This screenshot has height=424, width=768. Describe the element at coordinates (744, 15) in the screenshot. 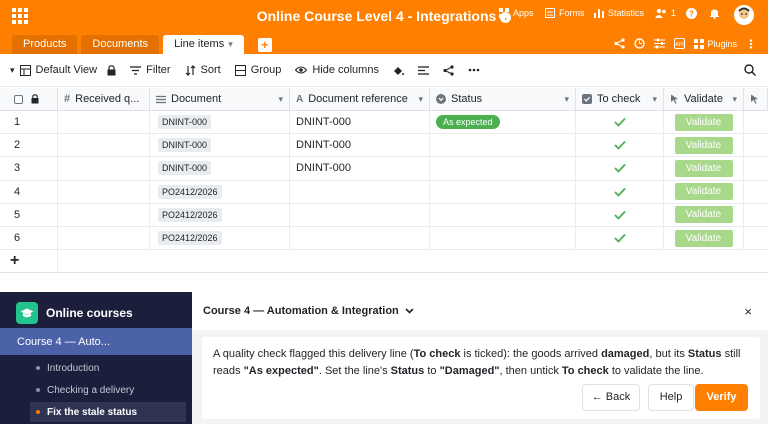

I see `avatar` at that location.